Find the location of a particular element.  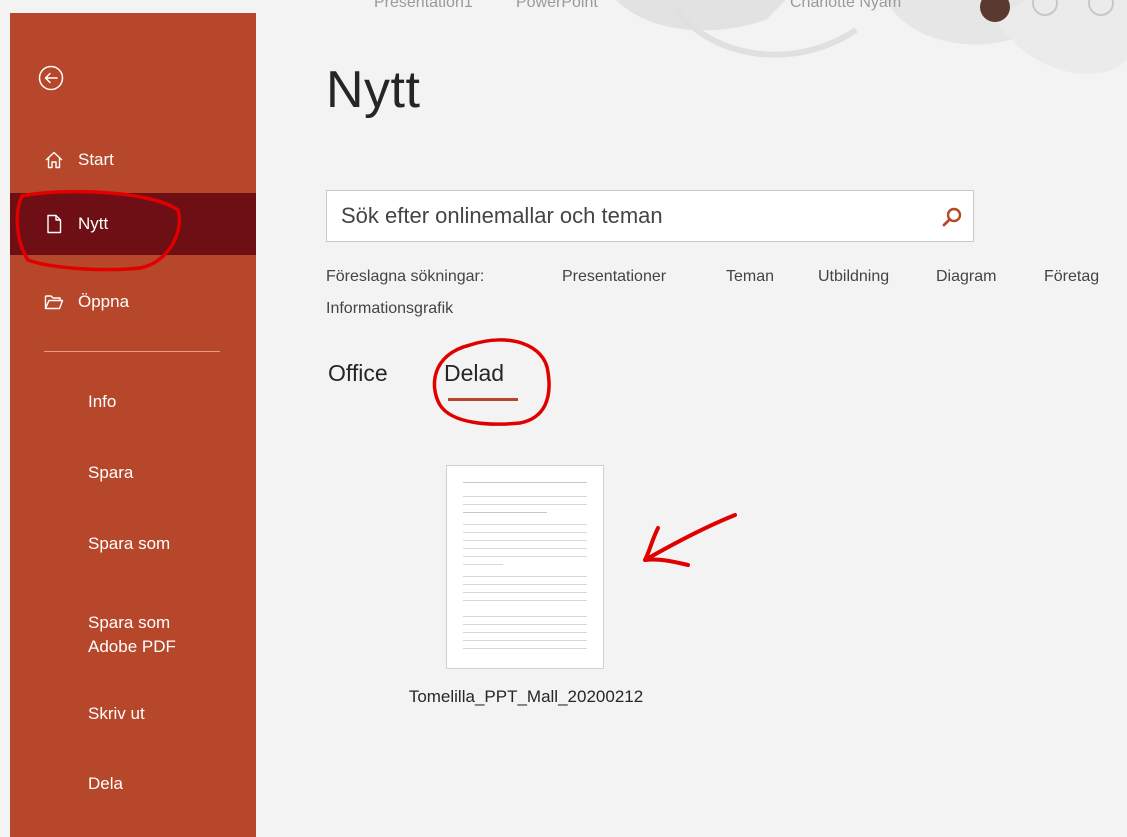

sidebar-item-label: Dela is located at coordinates (105, 783).